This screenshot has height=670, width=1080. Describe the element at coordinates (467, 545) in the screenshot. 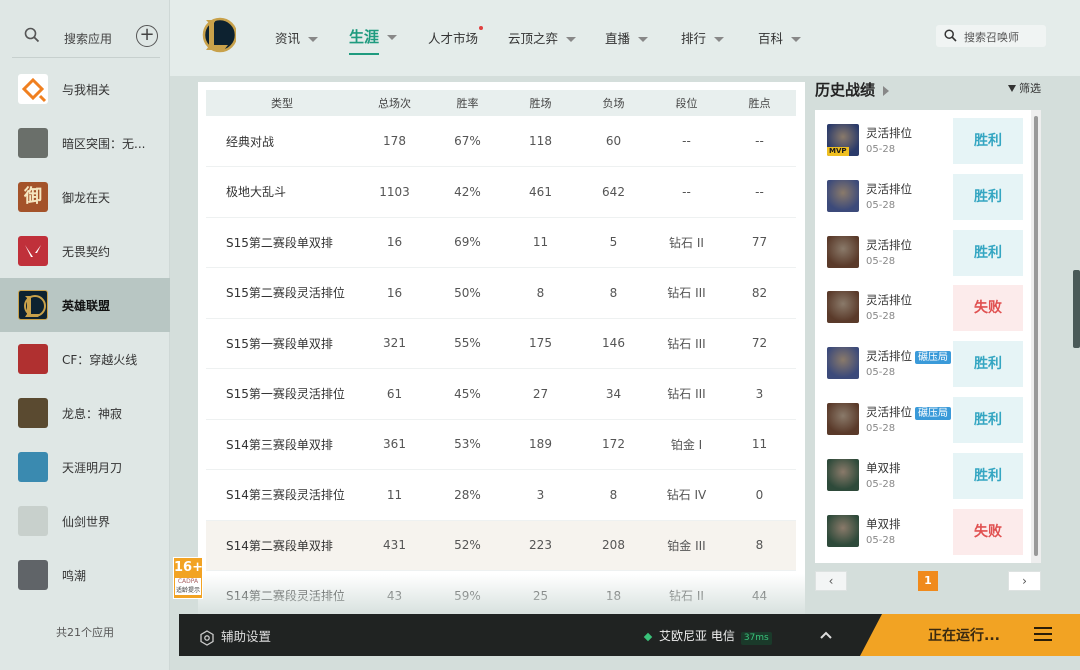

I see `table-cell: 52%` at that location.